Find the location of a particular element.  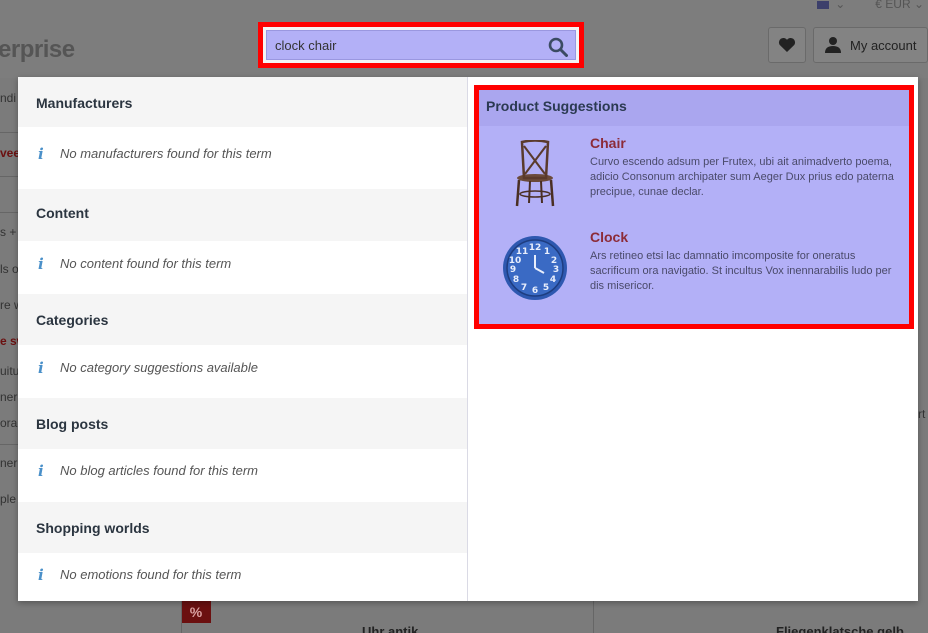

content-message: i No content found for this term is located at coordinates (242, 267).